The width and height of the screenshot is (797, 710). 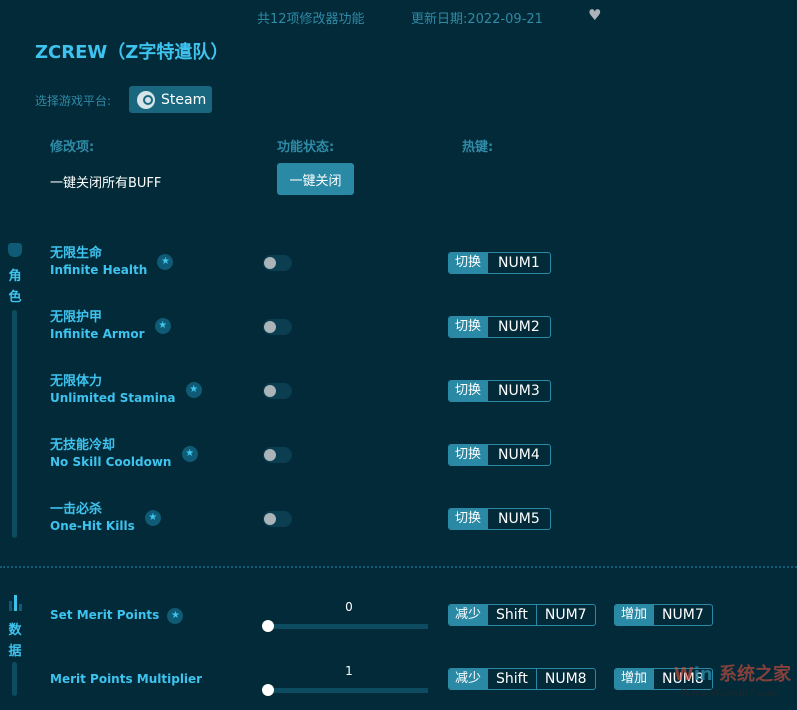 I want to click on steam-platform-button: Steam, so click(x=170, y=99).